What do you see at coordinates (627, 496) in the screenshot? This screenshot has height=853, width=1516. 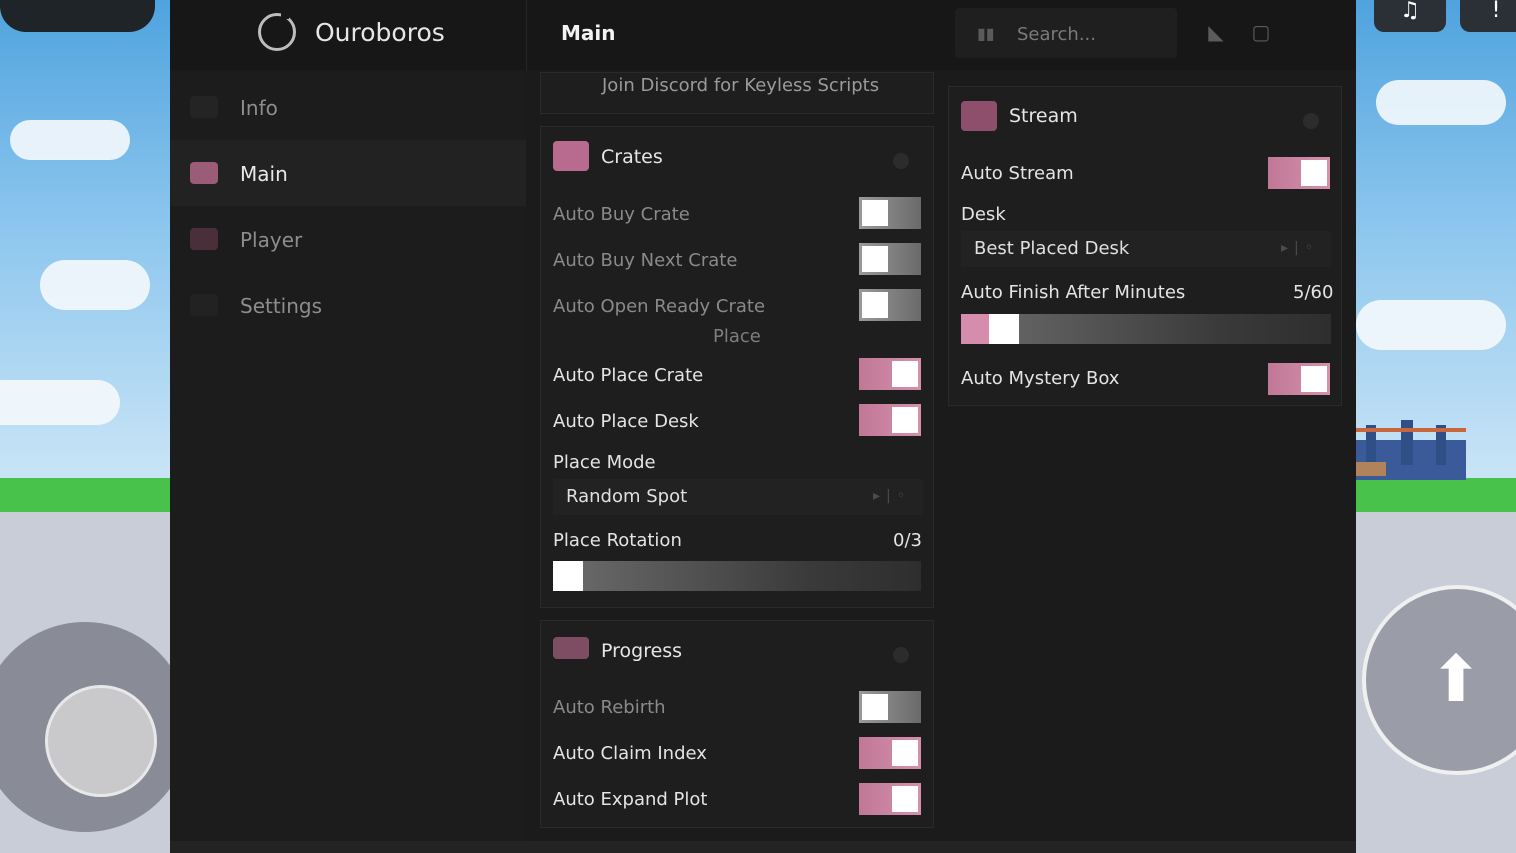 I see `place-mode-value: Random Spot` at bounding box center [627, 496].